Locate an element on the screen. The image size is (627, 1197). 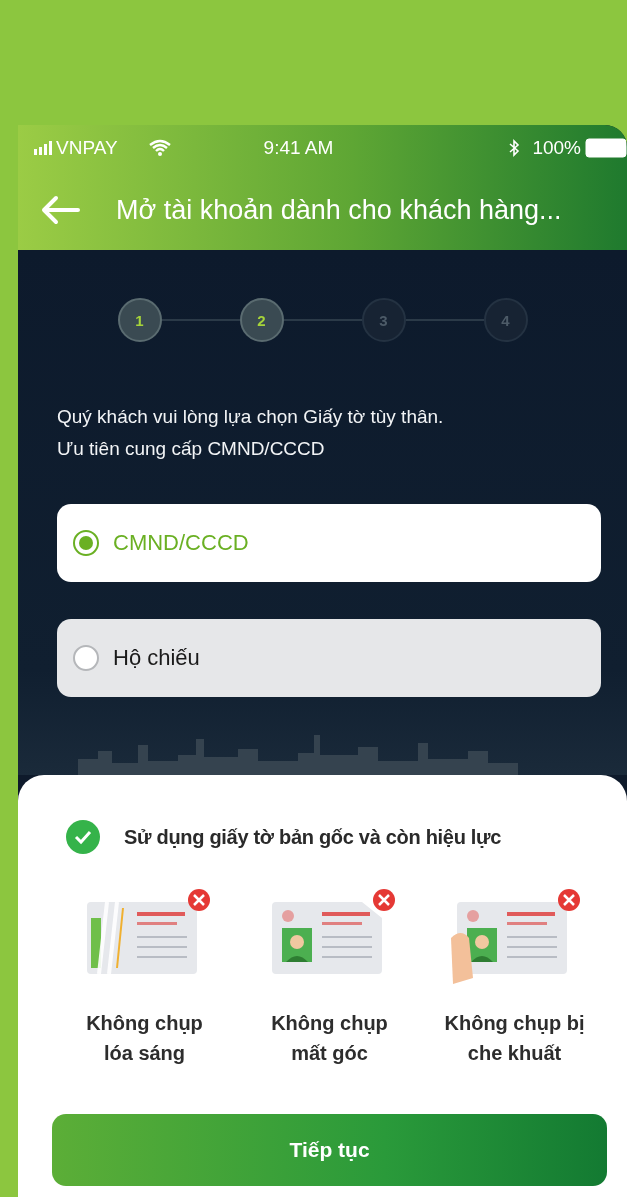
battery-percent: 100% is located at coordinates (556, 147).